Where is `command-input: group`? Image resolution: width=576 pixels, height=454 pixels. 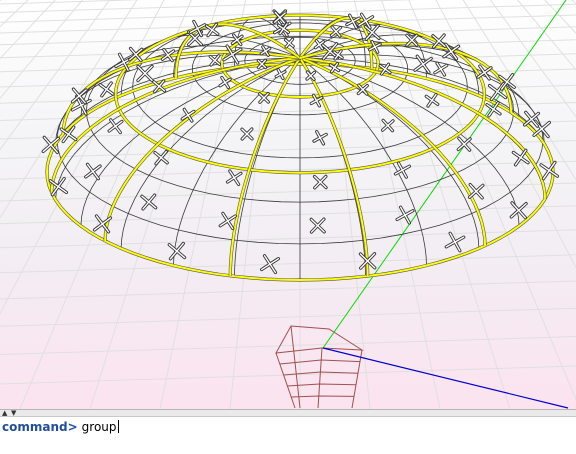 command-input: group is located at coordinates (99, 427).